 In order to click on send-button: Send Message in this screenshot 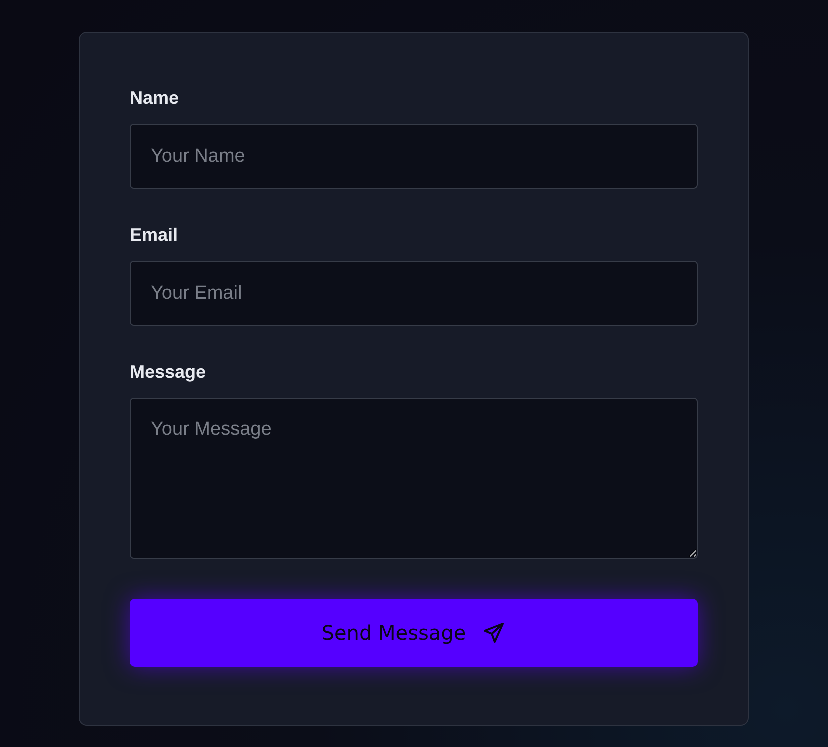, I will do `click(414, 633)`.